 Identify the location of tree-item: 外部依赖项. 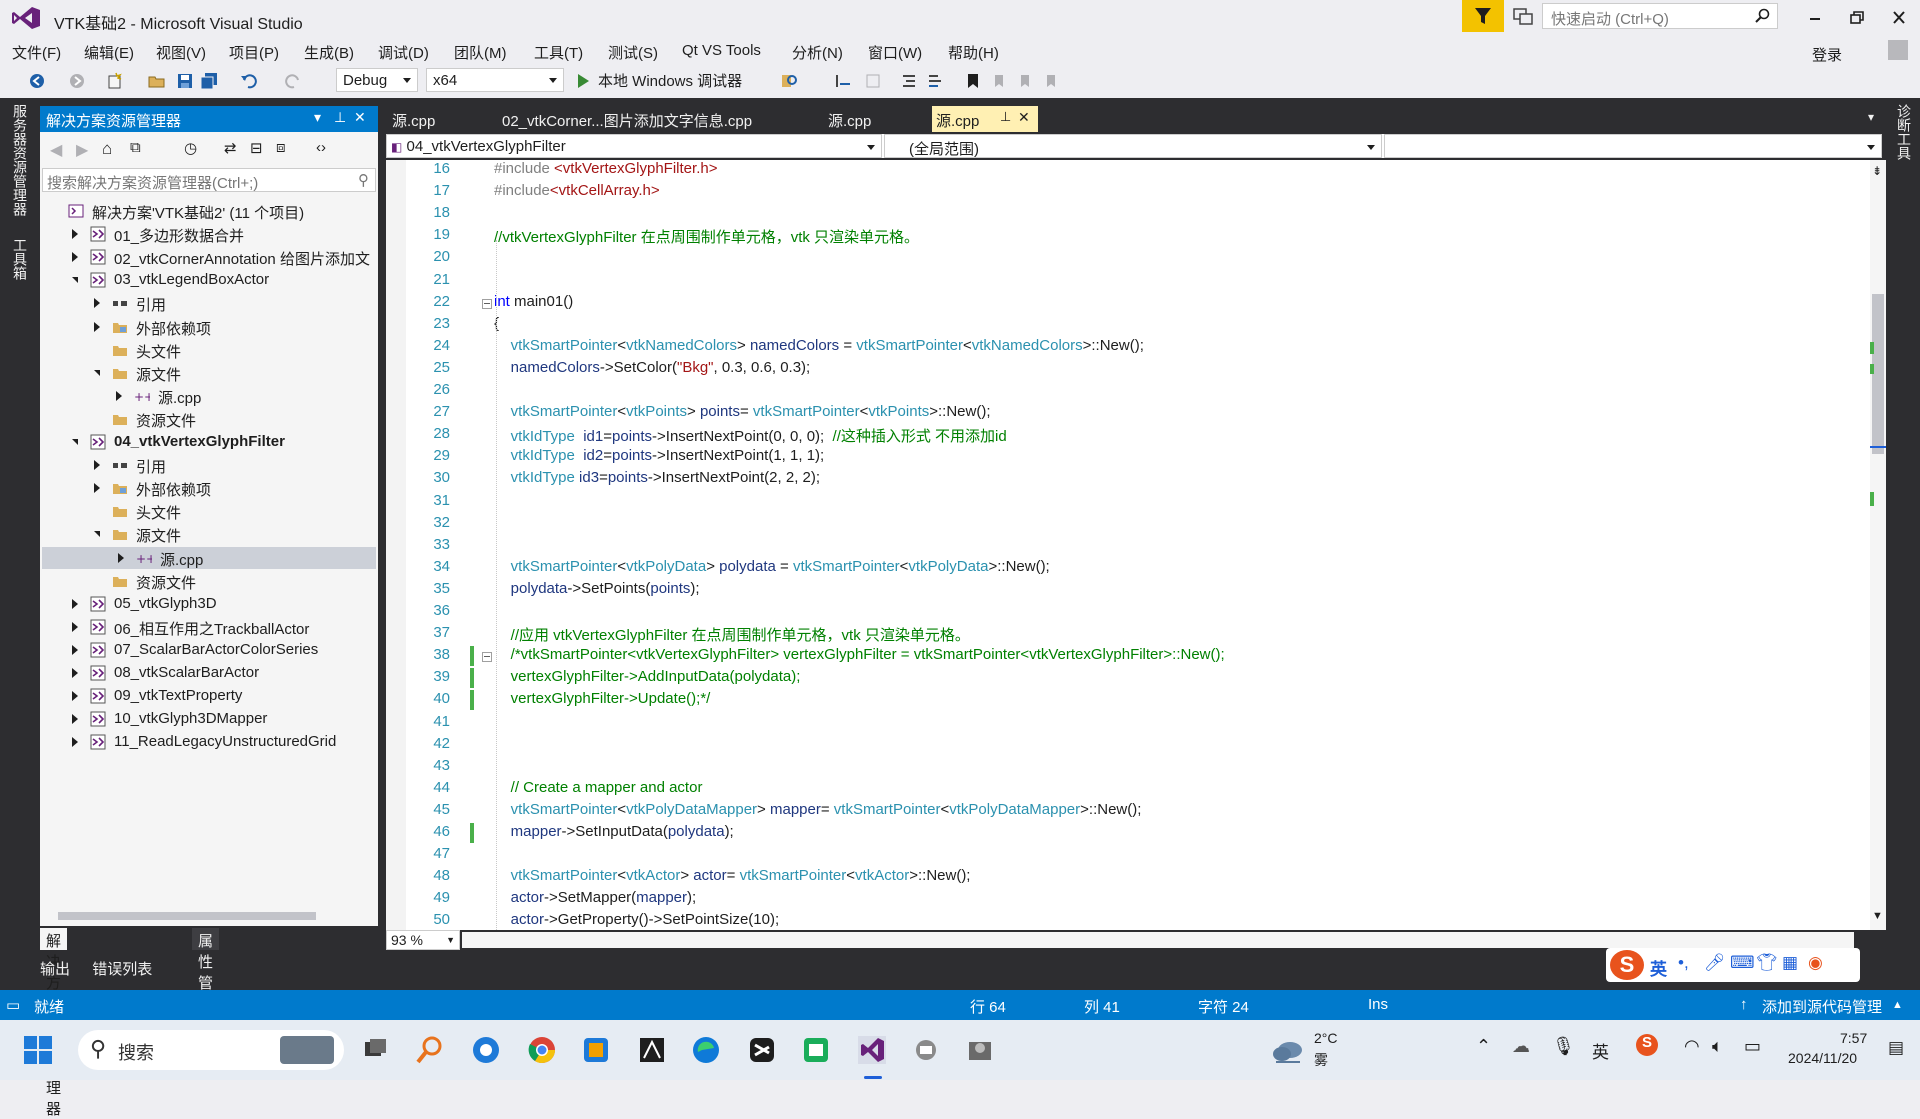
(207, 488).